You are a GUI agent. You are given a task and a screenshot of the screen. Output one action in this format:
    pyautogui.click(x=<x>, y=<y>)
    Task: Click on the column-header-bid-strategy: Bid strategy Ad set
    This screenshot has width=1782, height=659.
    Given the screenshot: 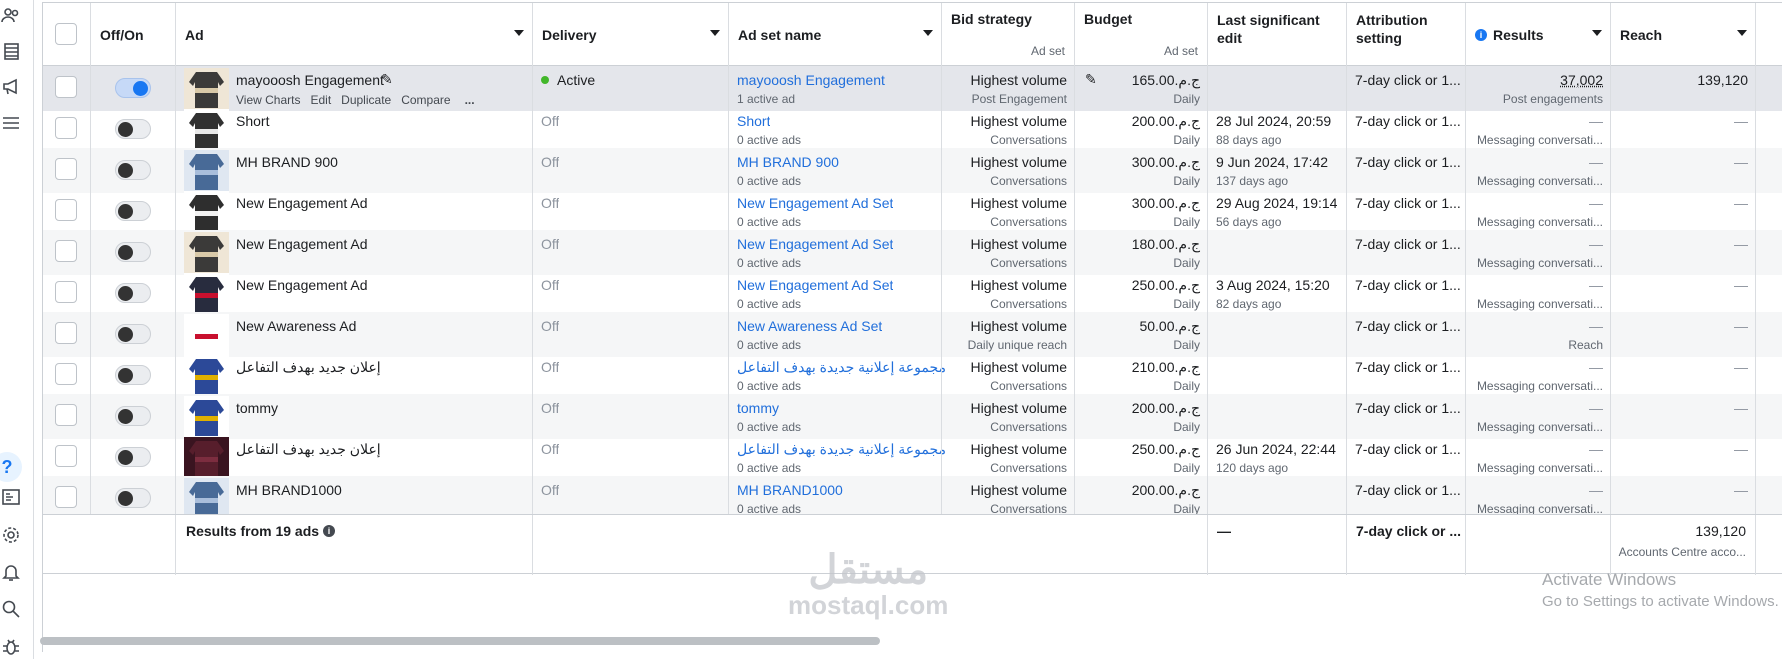 What is the action you would take?
    pyautogui.click(x=1008, y=34)
    